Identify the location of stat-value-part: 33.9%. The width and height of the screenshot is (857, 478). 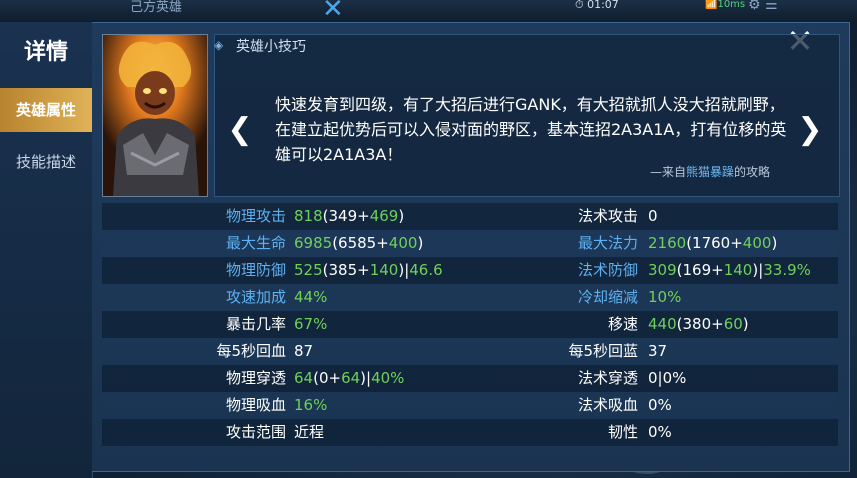
(787, 270).